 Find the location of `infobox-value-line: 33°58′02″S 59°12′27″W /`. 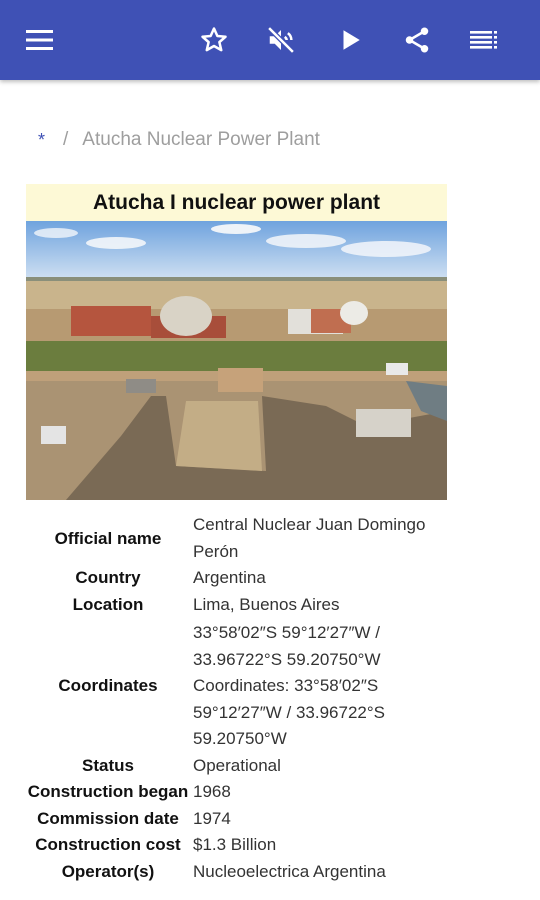

infobox-value-line: 33°58′02″S 59°12′27″W / is located at coordinates (287, 632).